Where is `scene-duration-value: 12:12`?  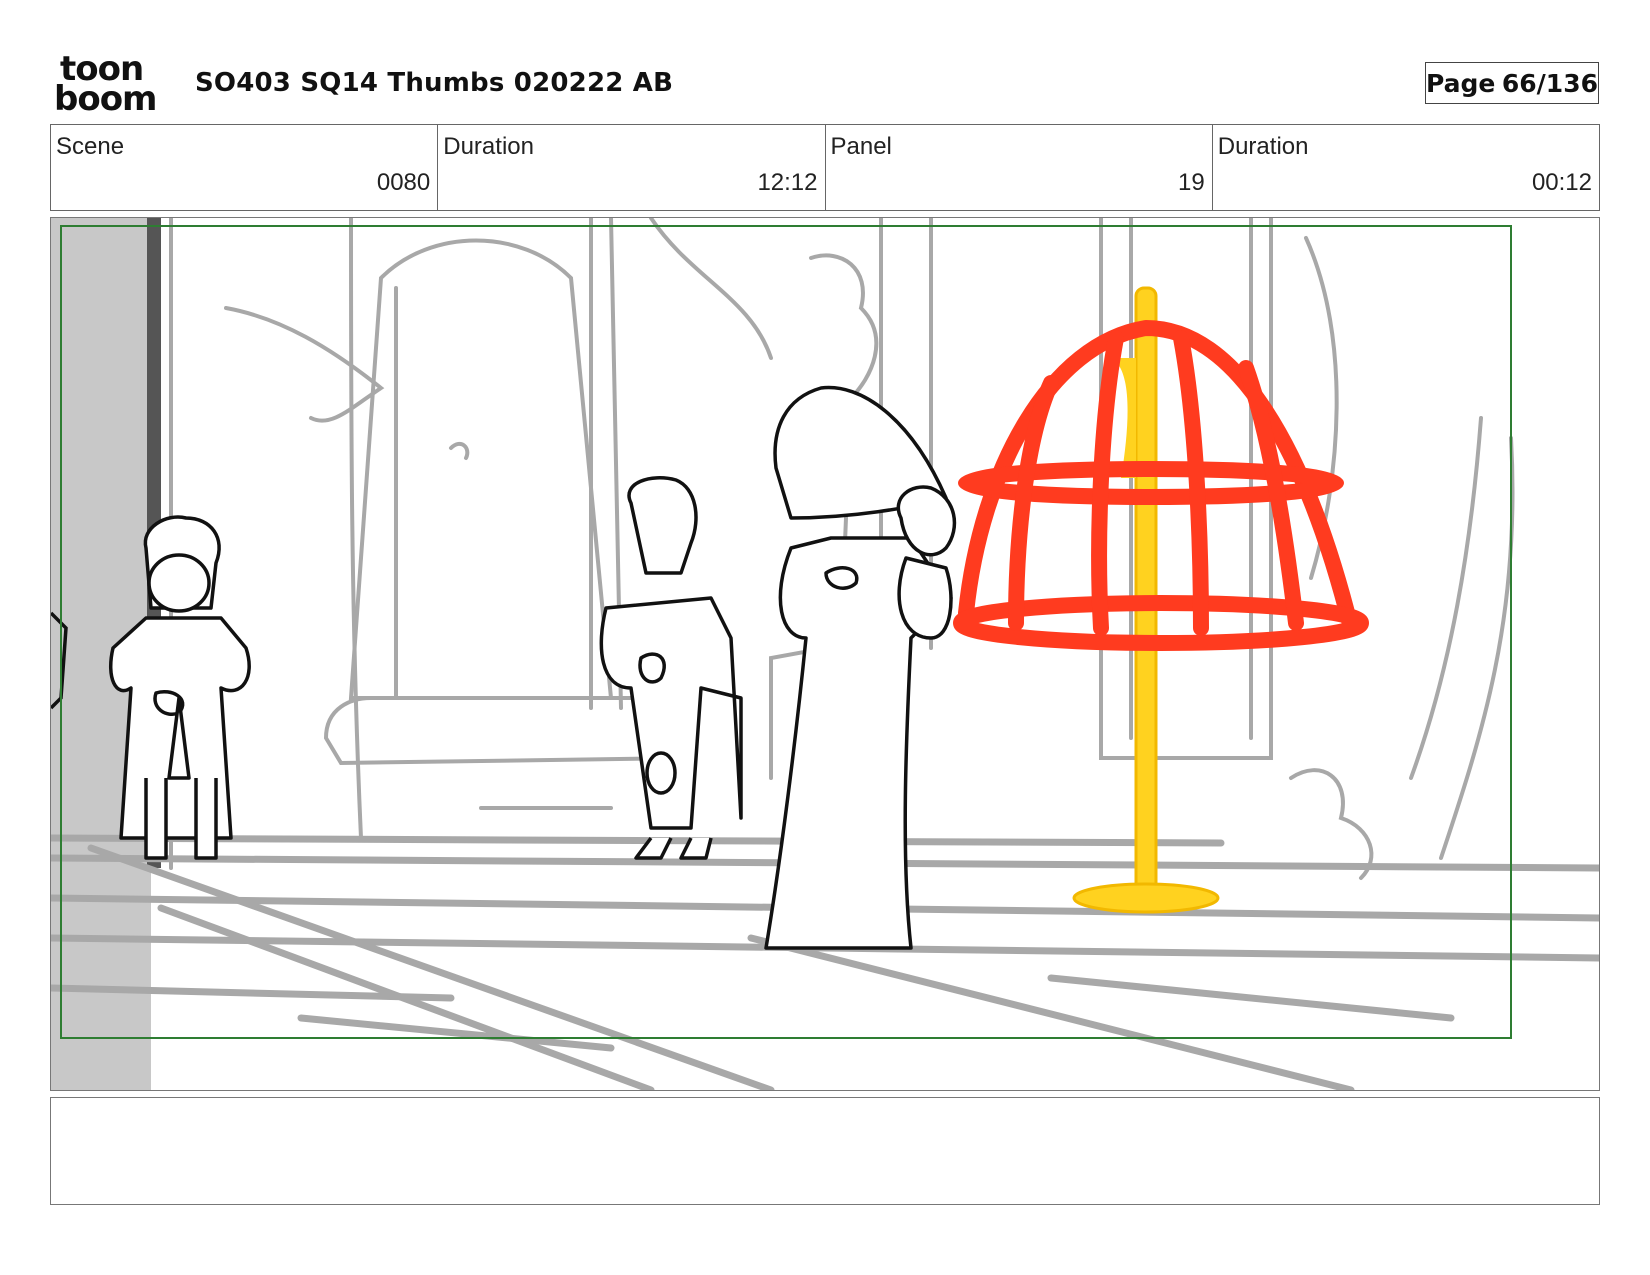
scene-duration-value: 12:12 is located at coordinates (787, 182).